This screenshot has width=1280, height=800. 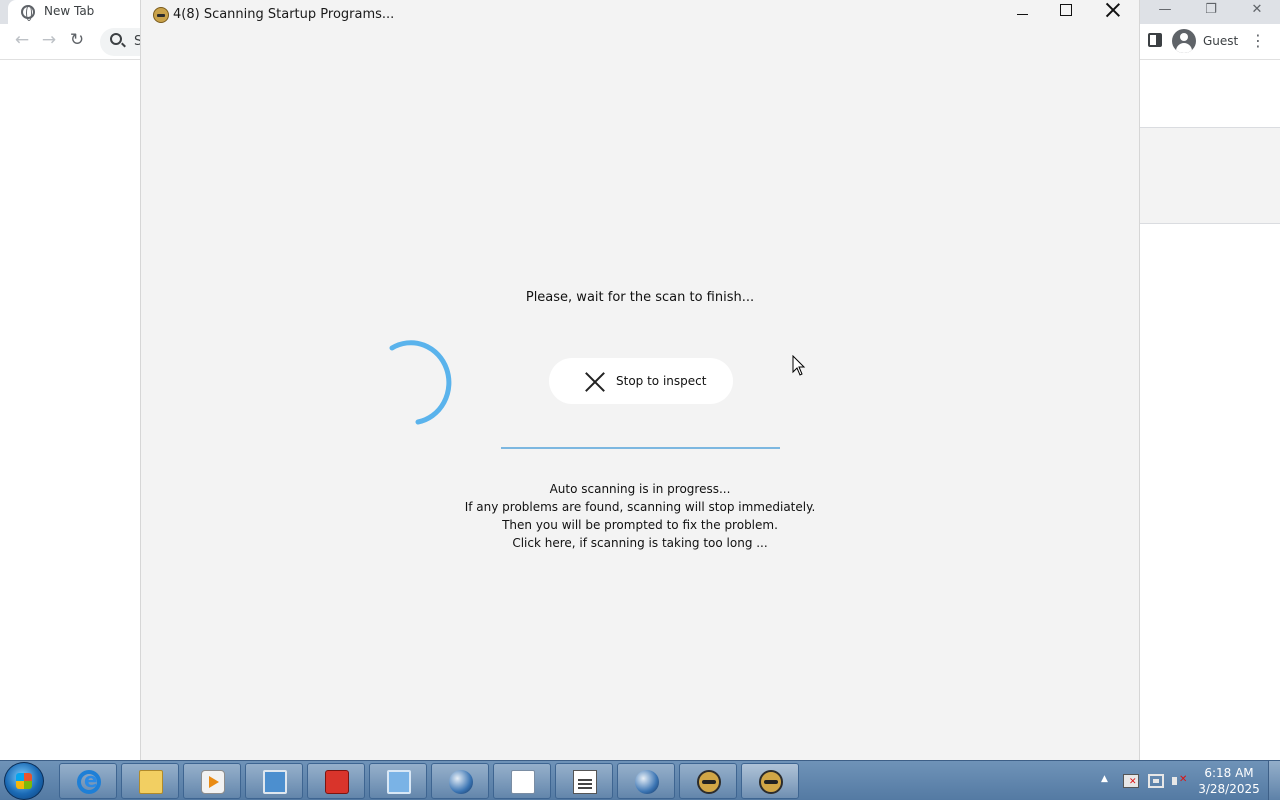 What do you see at coordinates (69, 11) in the screenshot?
I see `tab-title: New Tab` at bounding box center [69, 11].